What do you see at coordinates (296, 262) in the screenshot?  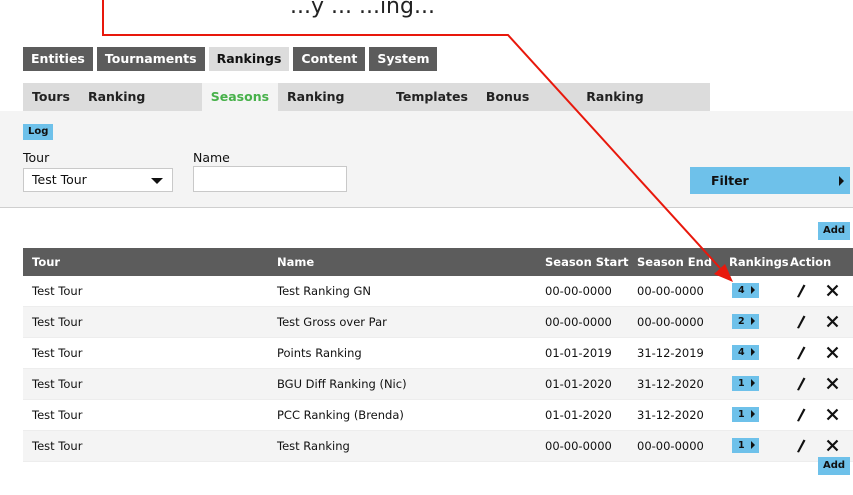 I see `col-header-name: Name` at bounding box center [296, 262].